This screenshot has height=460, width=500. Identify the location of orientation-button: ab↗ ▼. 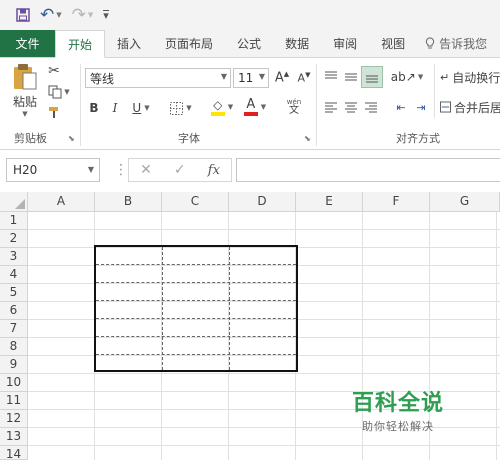
(407, 77).